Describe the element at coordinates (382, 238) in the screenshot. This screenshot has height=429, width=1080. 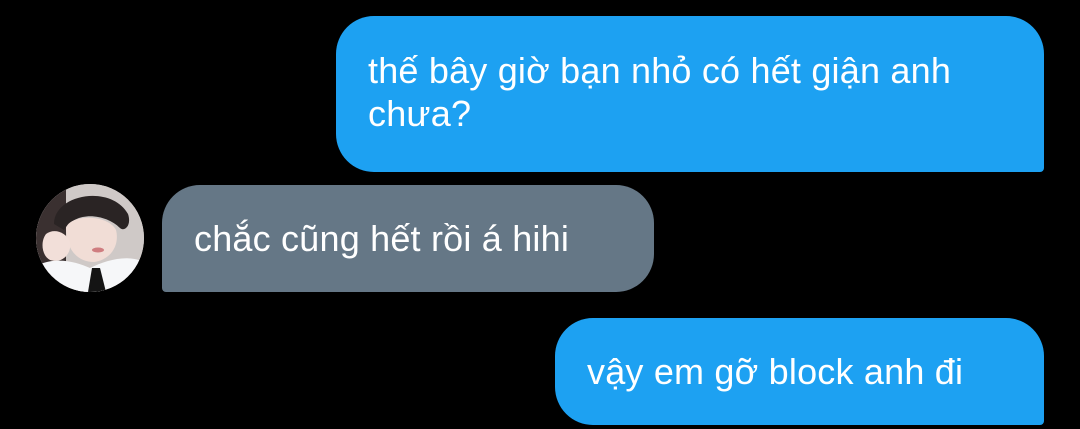
I see `message-text: chắc cũng hết rồi á hihi` at that location.